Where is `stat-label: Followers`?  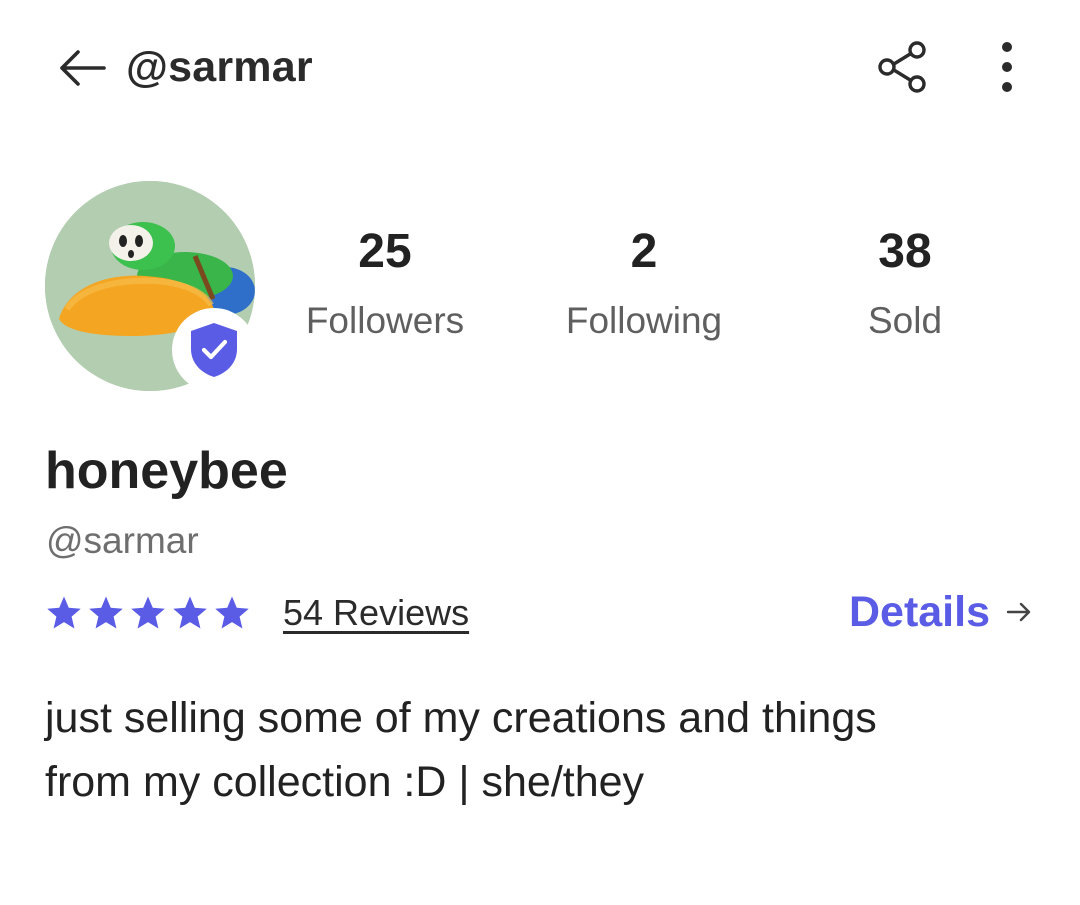
stat-label: Followers is located at coordinates (385, 320).